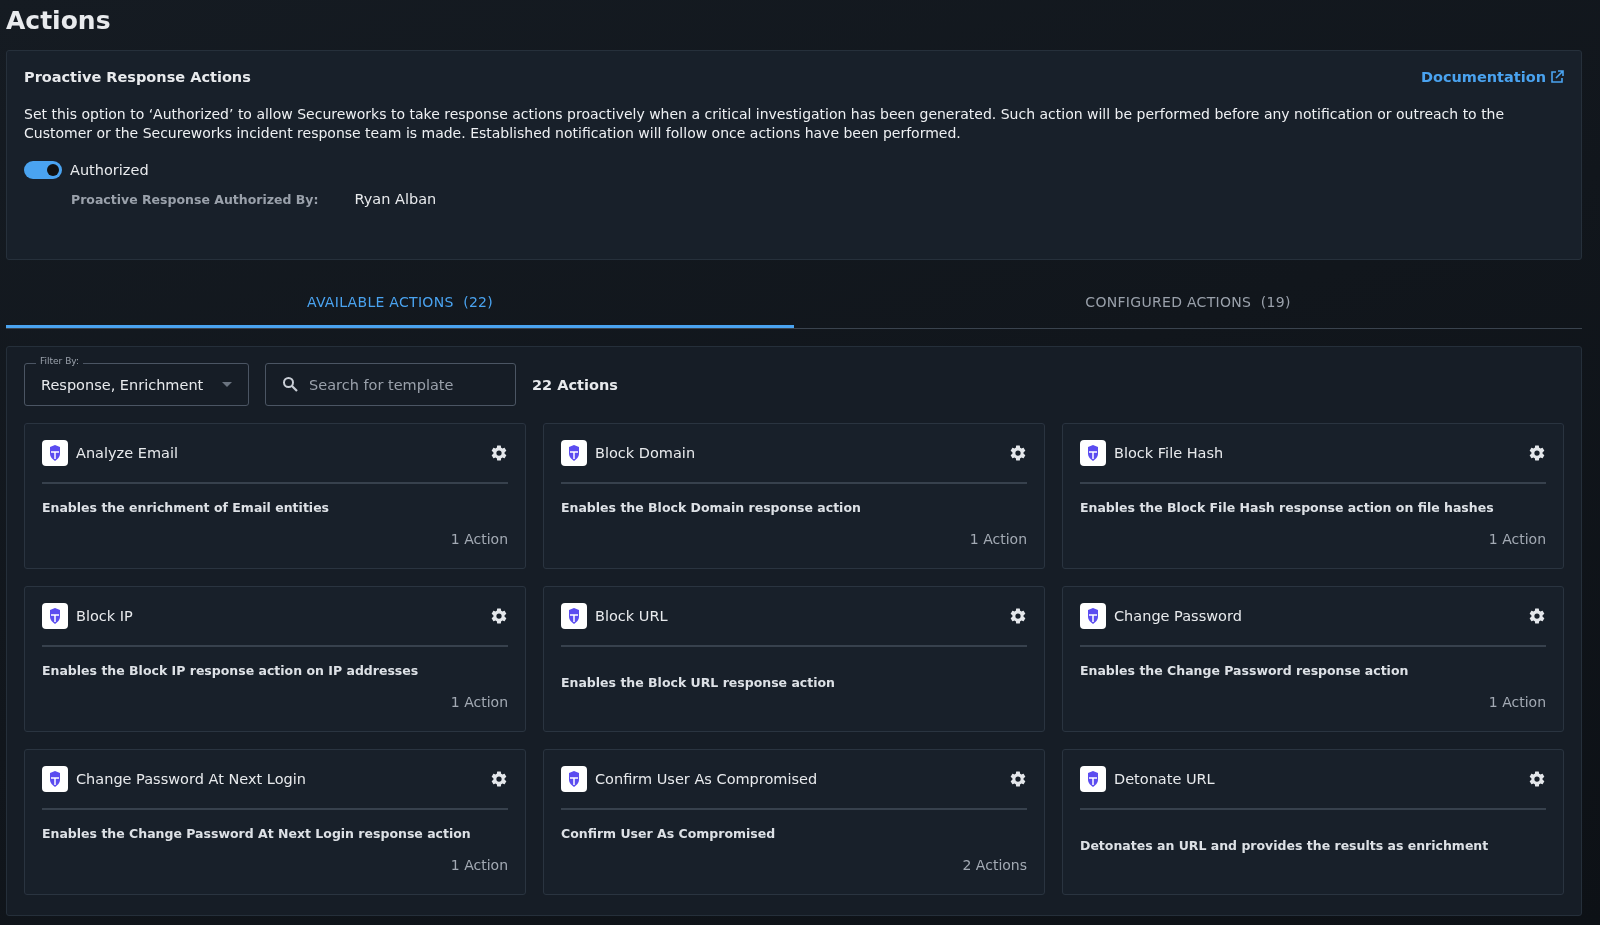  What do you see at coordinates (275, 659) in the screenshot?
I see `action-card: Block IP Enables the Block IP response action on IP addresses 1 Action` at bounding box center [275, 659].